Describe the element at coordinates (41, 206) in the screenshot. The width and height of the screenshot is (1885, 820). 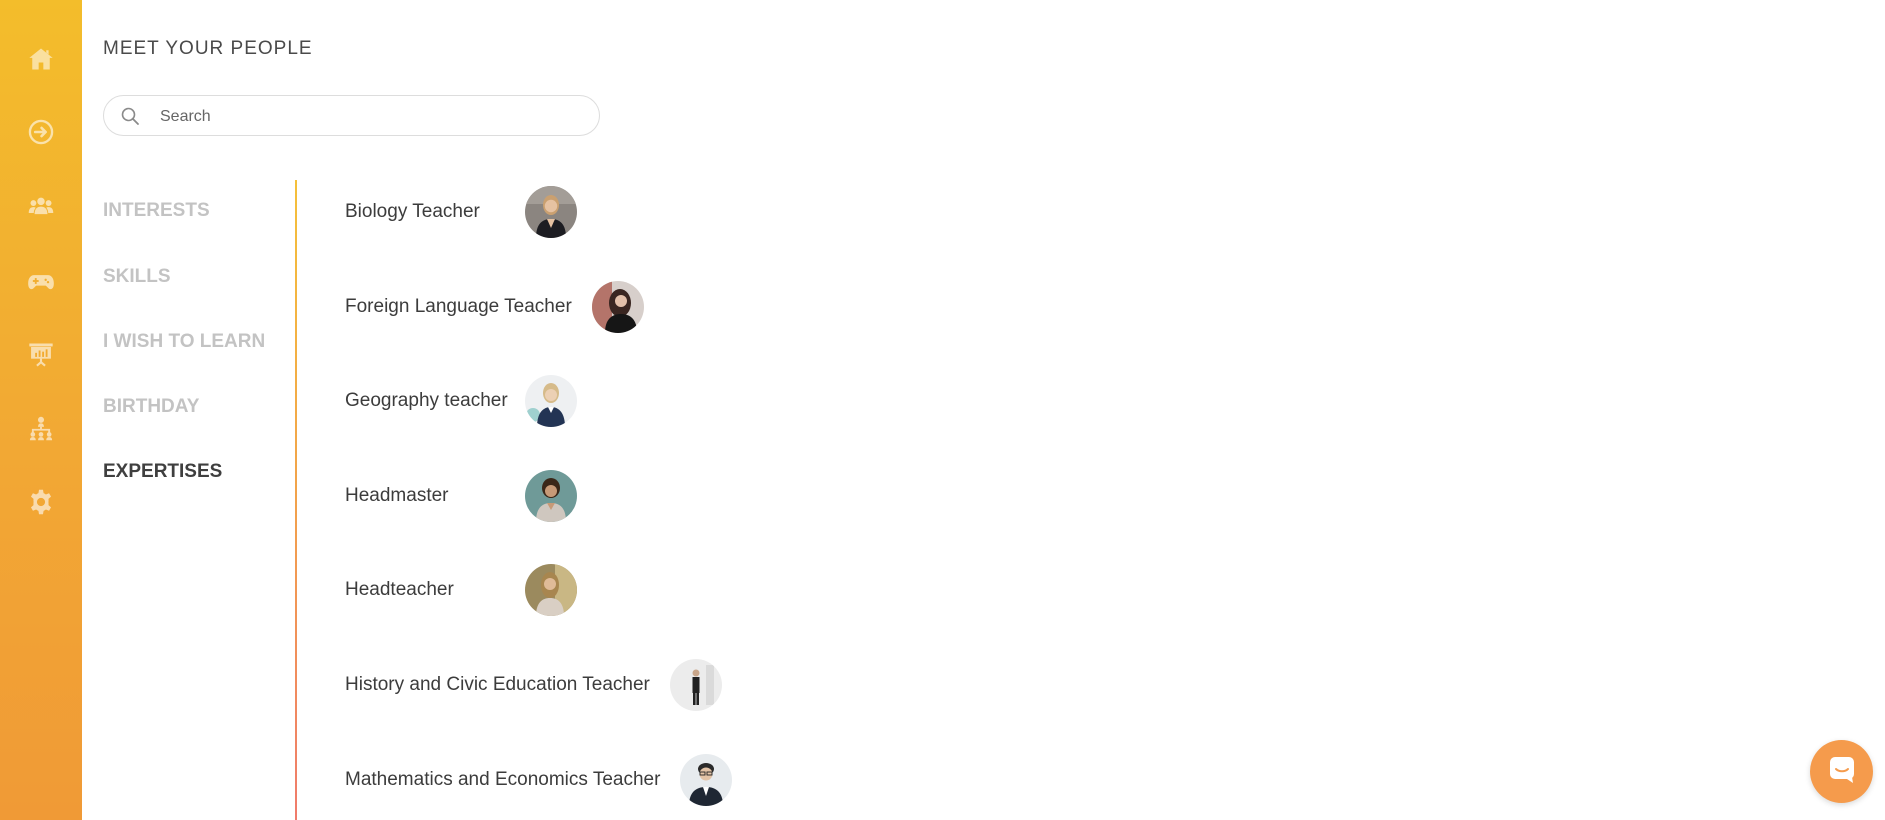
I see `people-icon` at that location.